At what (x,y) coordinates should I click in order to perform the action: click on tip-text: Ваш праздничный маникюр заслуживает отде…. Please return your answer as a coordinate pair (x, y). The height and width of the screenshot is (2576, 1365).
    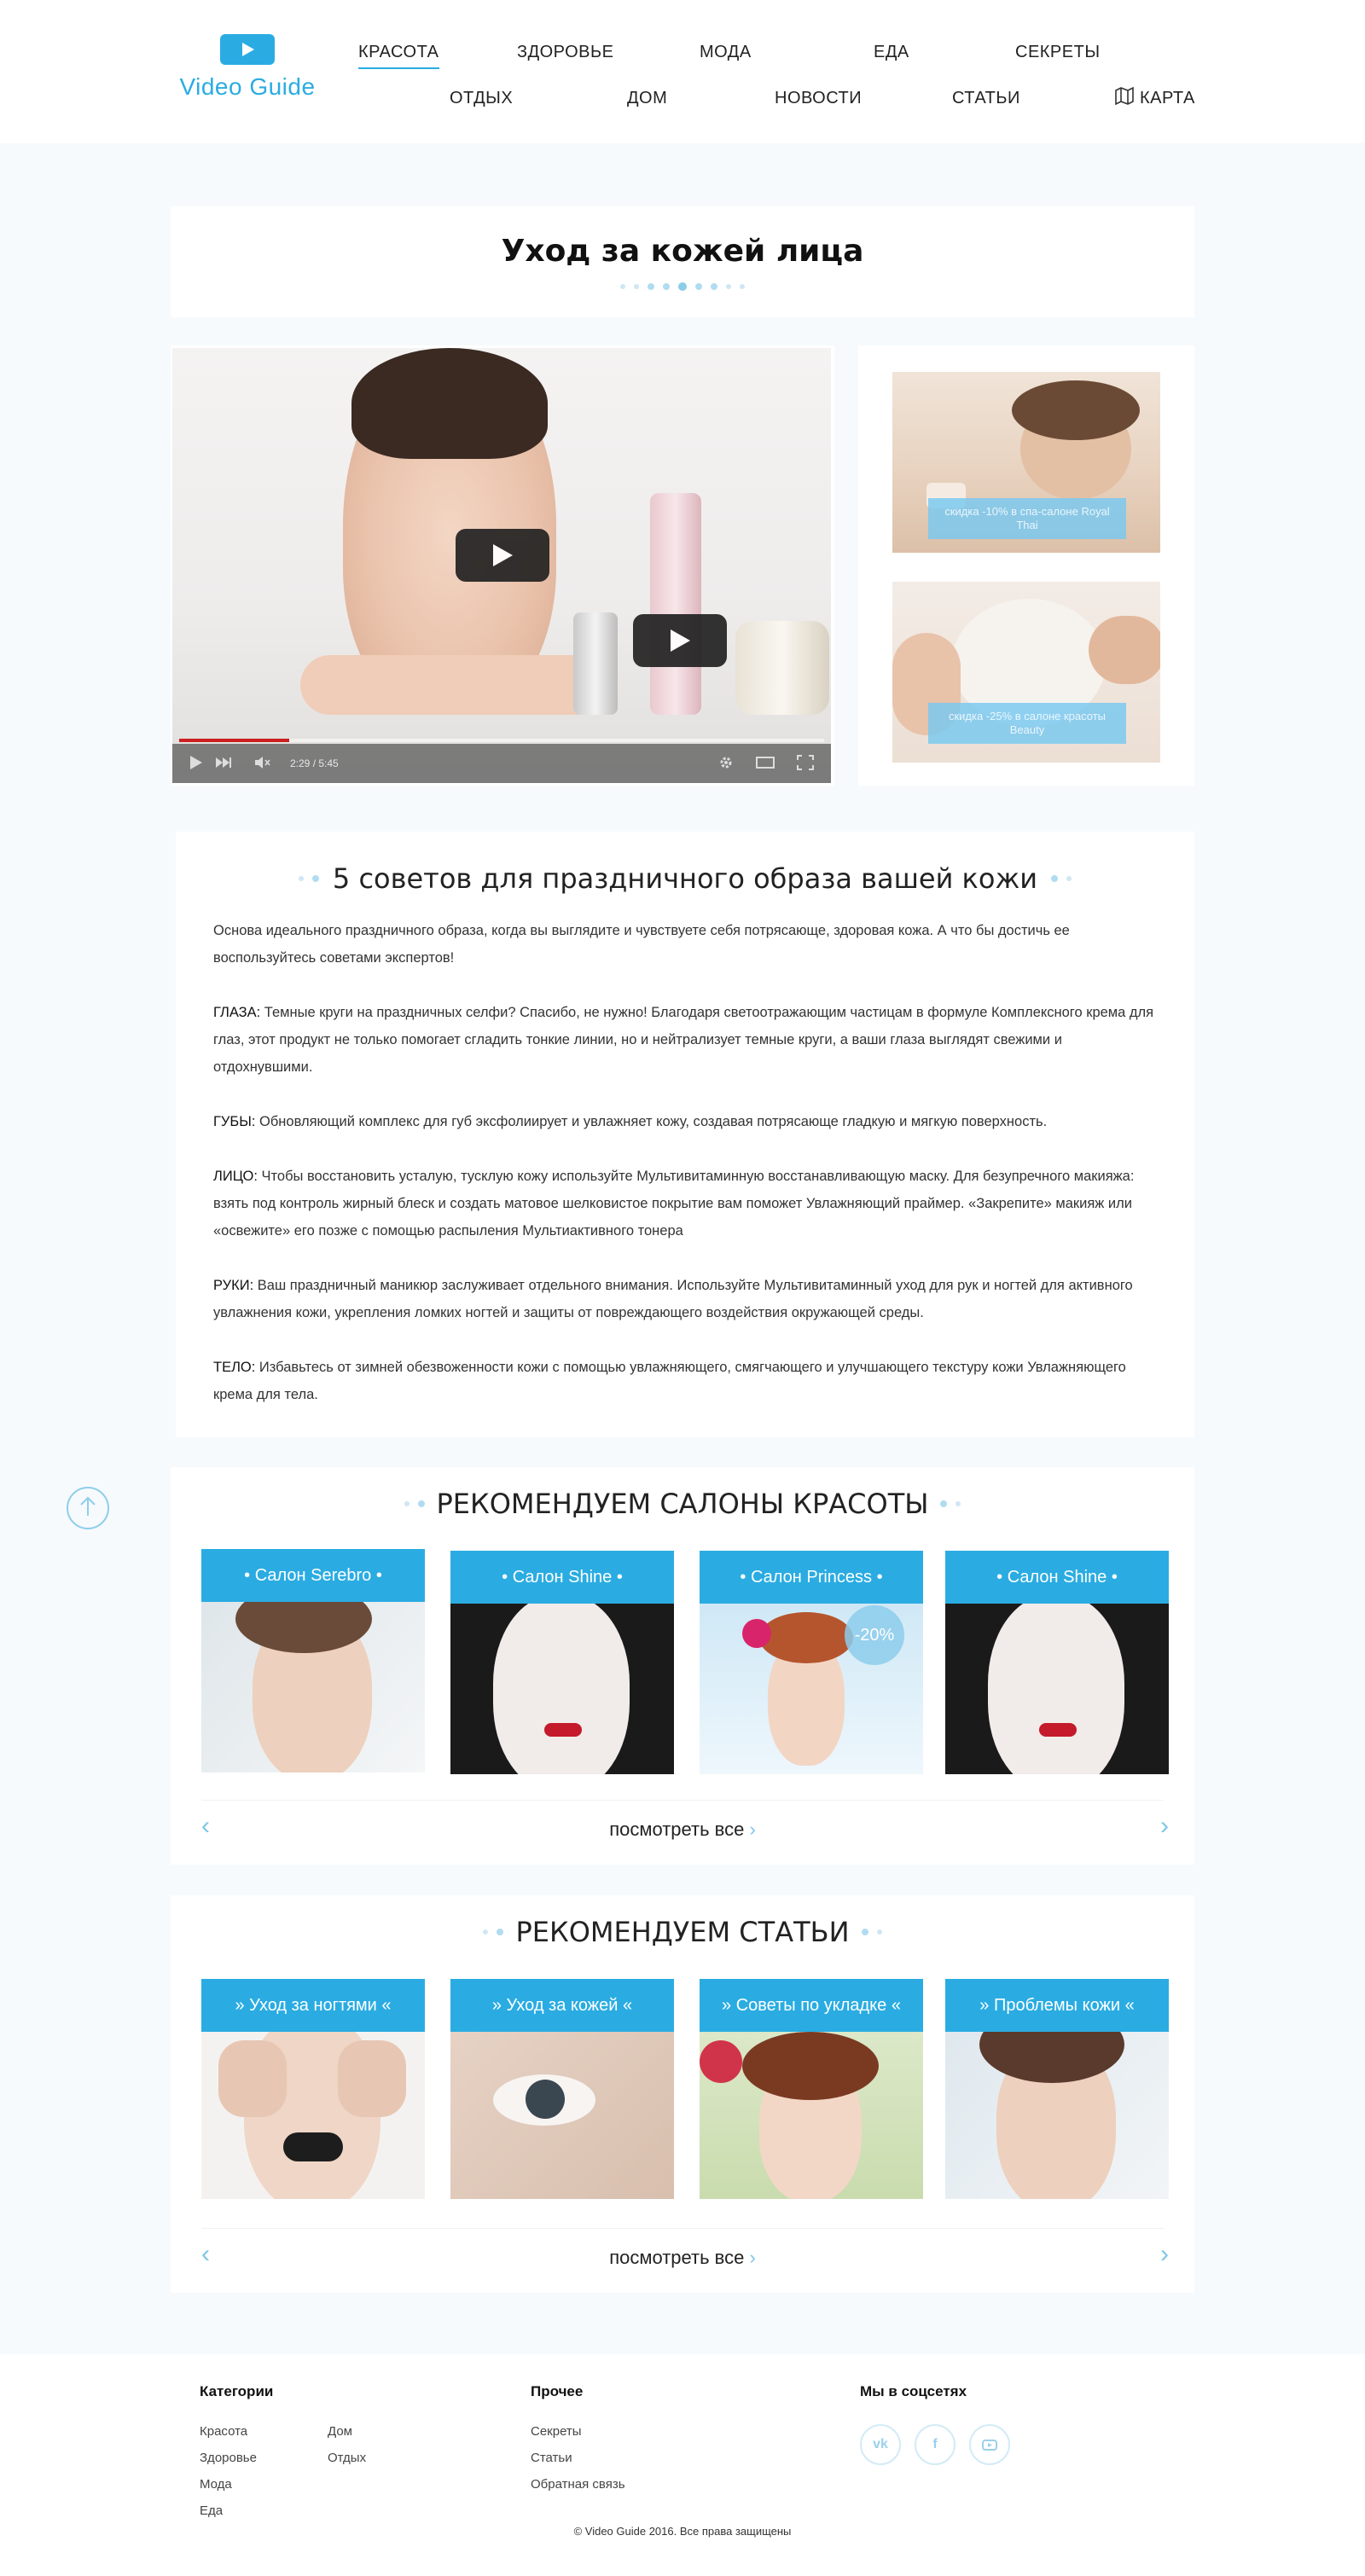
    Looking at the image, I should click on (673, 1299).